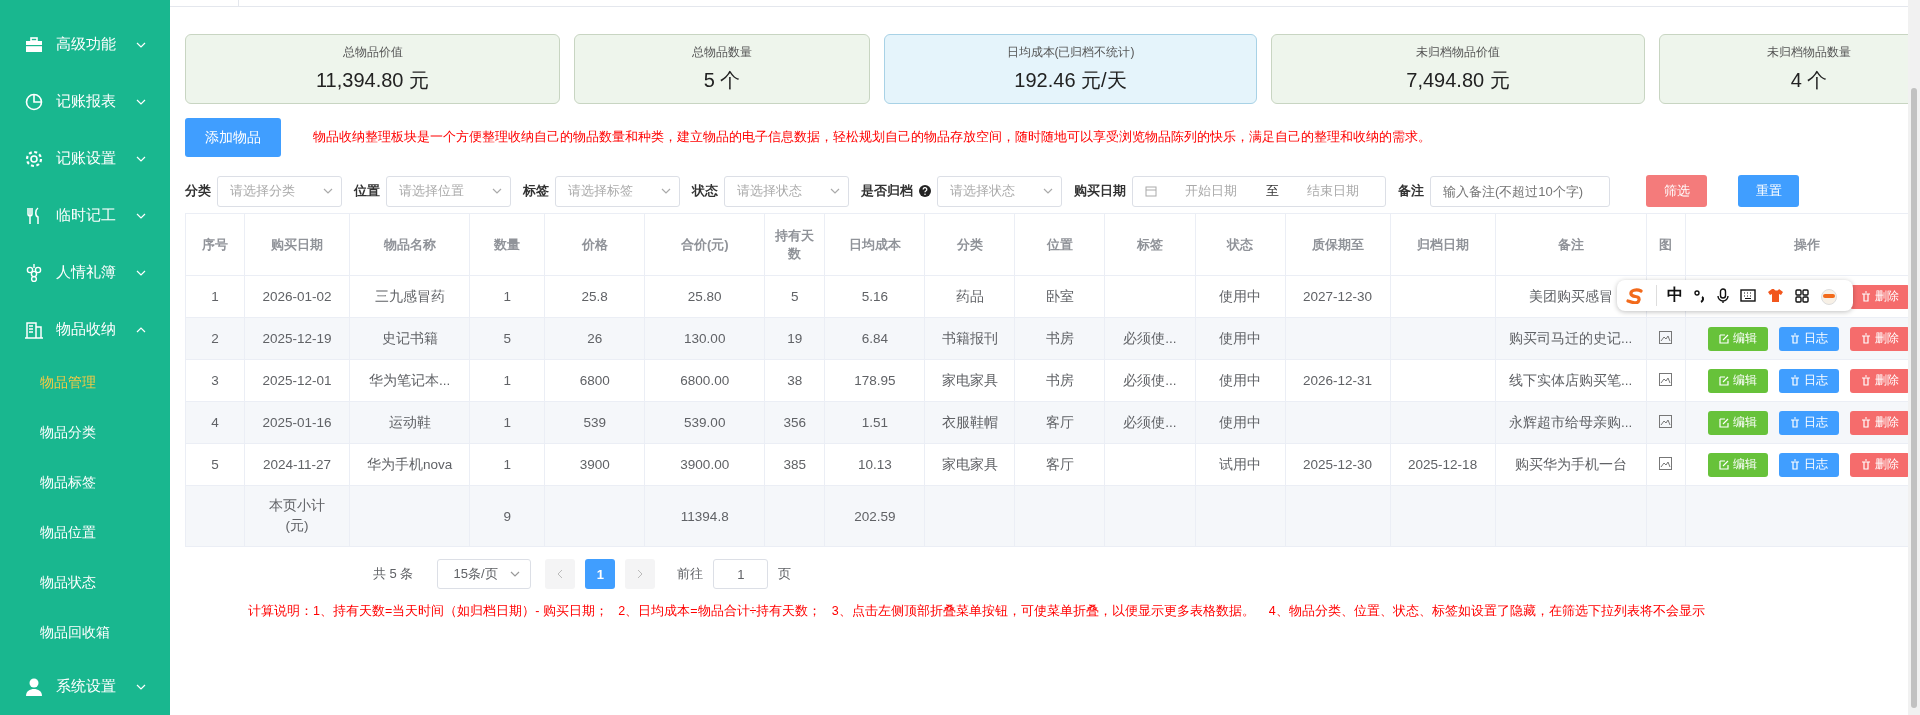 Image resolution: width=1920 pixels, height=715 pixels. Describe the element at coordinates (141, 329) in the screenshot. I see `chevron-up-icon` at that location.